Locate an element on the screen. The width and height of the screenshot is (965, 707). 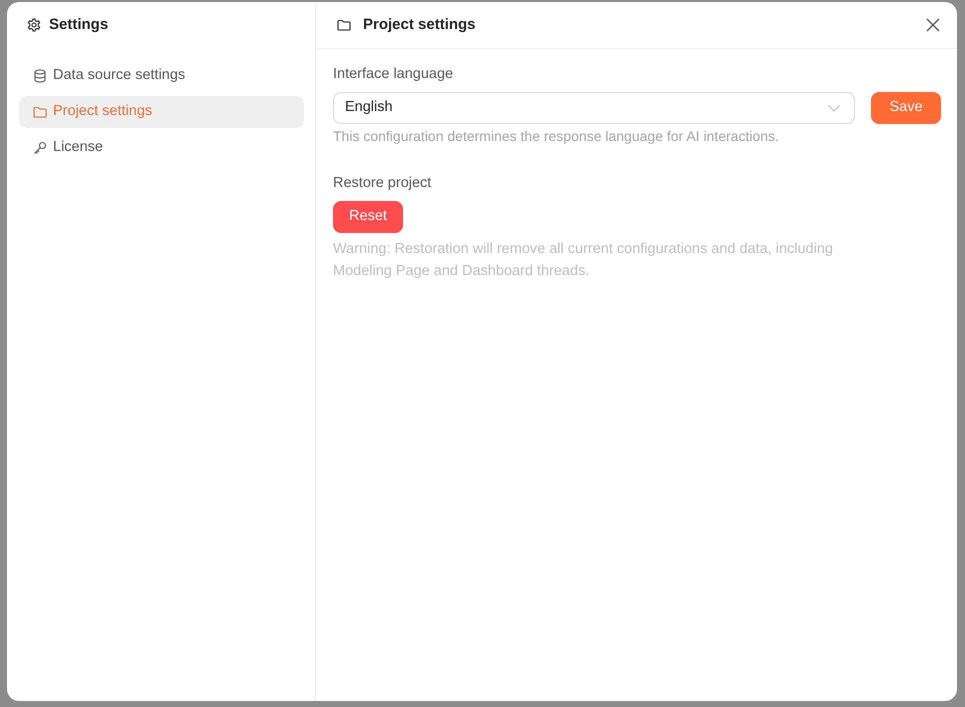
sidebar-item: Data source settings is located at coordinates (161, 76).